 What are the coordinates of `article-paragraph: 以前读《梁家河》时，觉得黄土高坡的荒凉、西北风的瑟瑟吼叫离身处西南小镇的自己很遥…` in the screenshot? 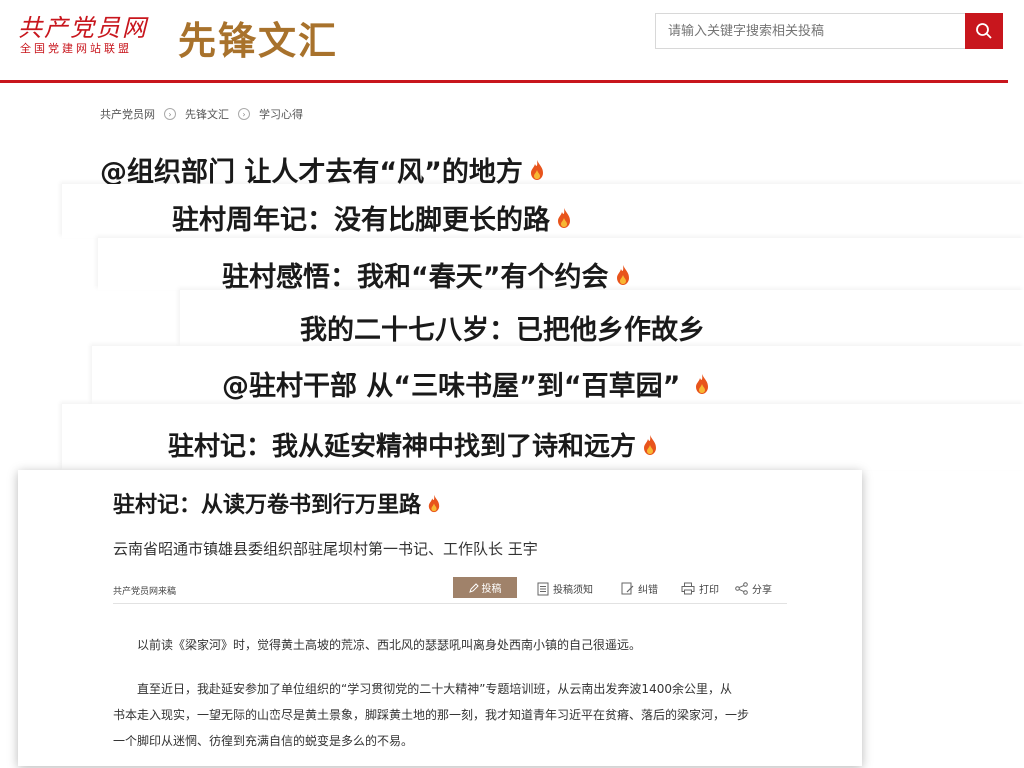 It's located at (389, 645).